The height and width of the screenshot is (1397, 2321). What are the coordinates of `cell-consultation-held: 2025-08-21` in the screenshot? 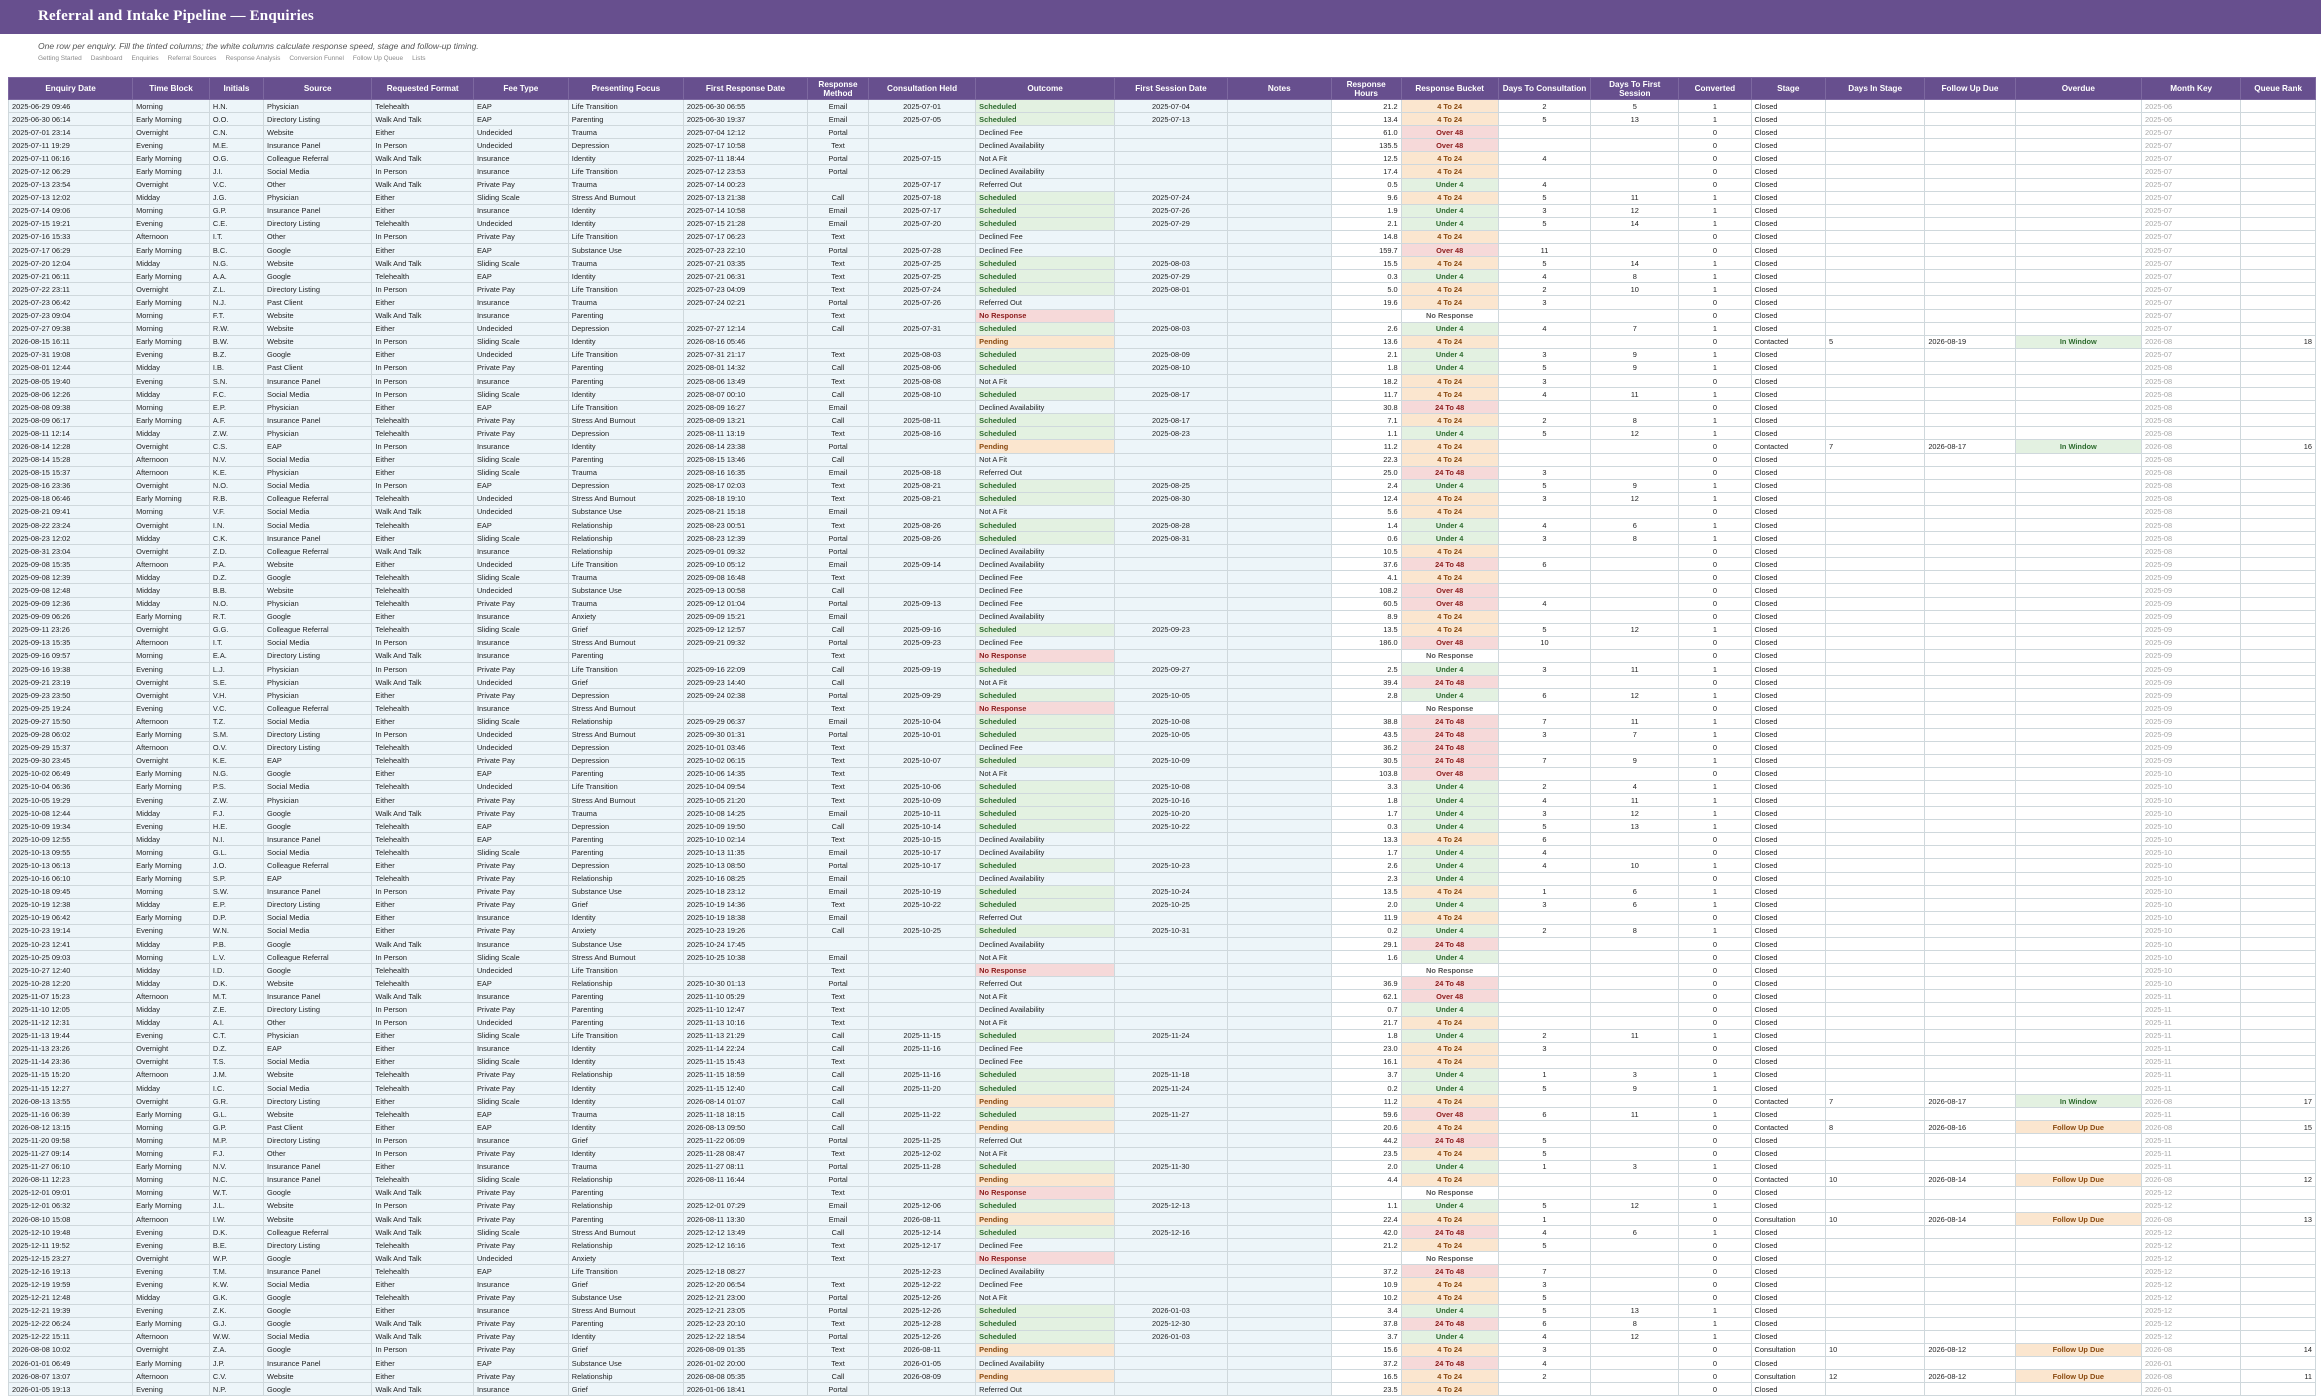 It's located at (922, 498).